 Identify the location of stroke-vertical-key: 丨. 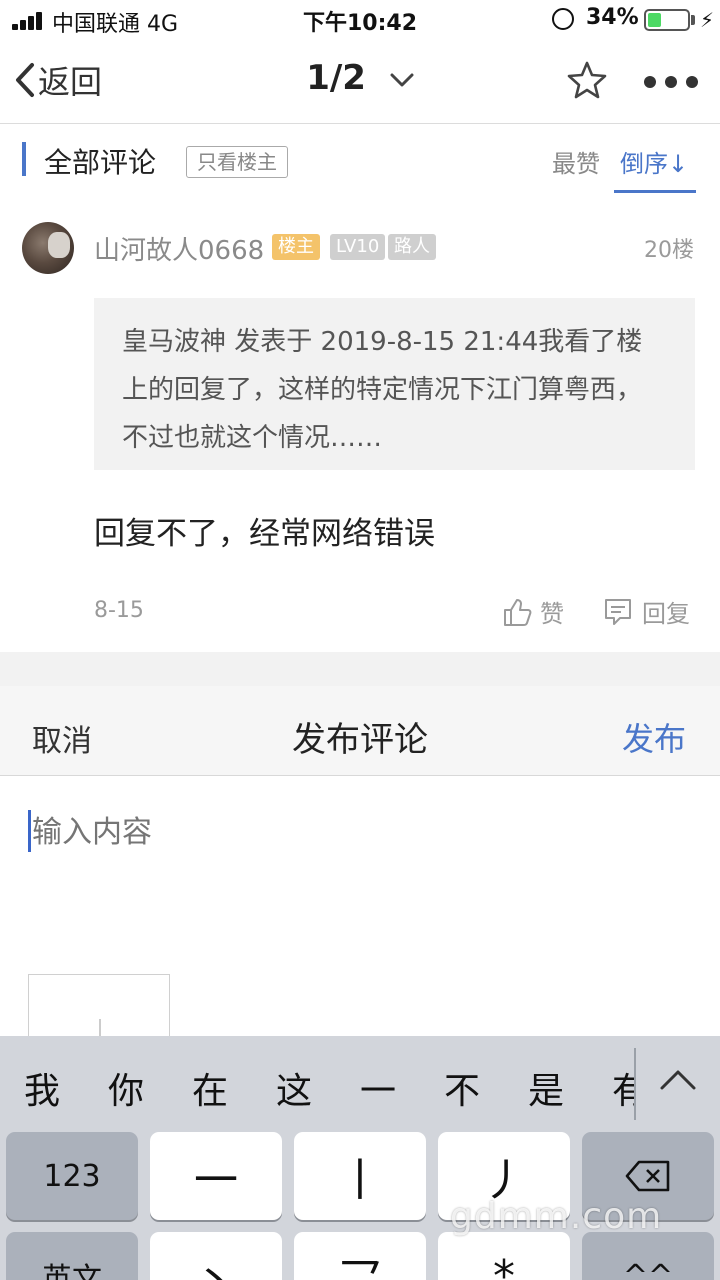
(360, 1176).